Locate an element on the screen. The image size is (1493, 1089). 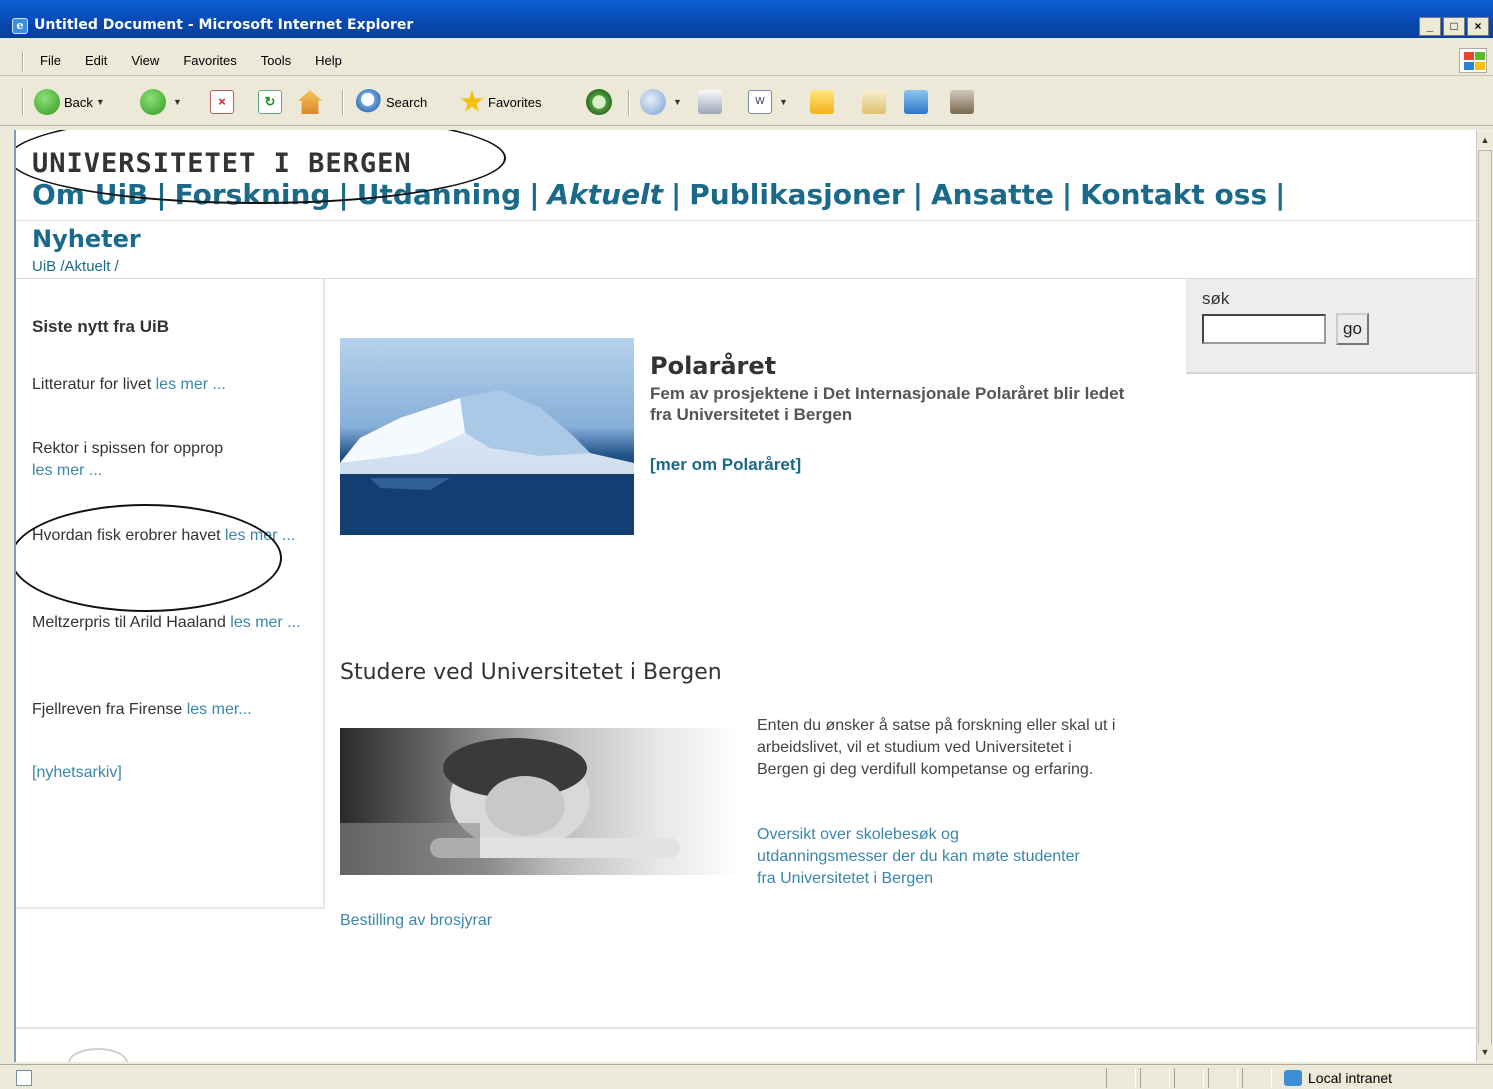
vertical-scrollbar: ▲ ▼ is located at coordinates (1484, 596).